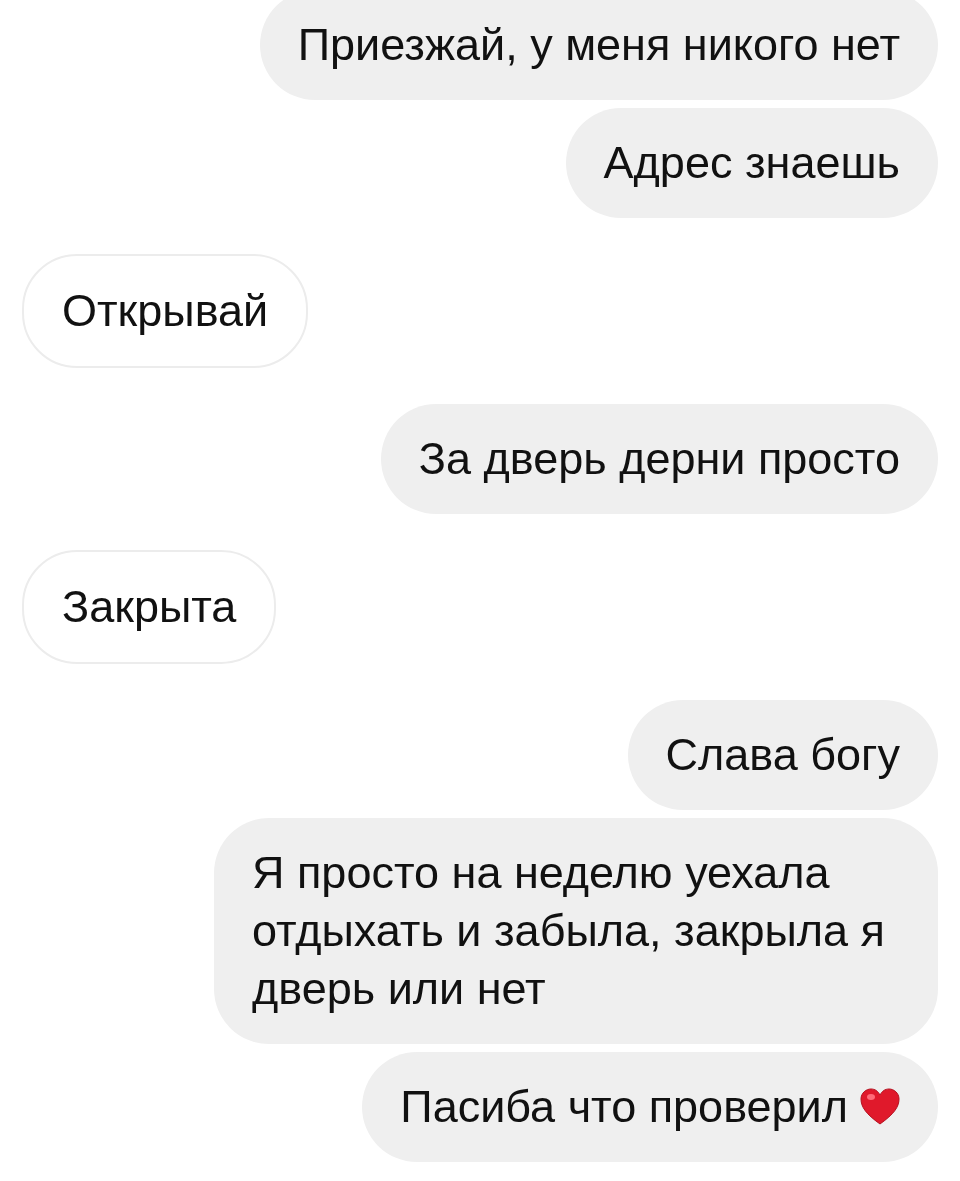 The image size is (960, 1181). Describe the element at coordinates (624, 1107) in the screenshot. I see `message-text: Пасиба что проверил` at that location.